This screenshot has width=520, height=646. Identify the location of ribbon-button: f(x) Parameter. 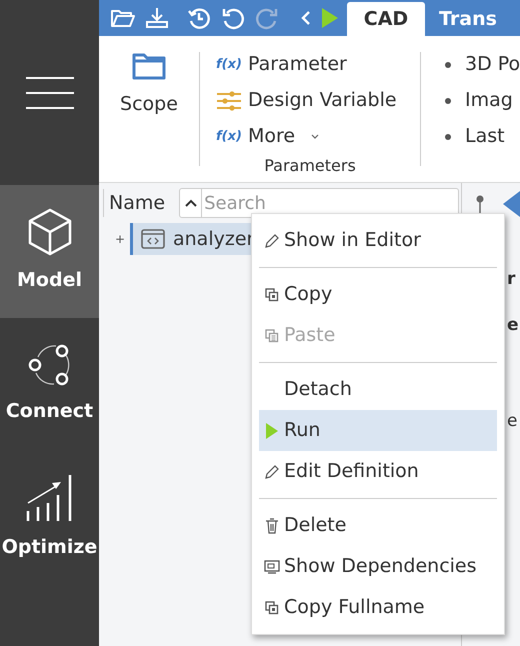
(306, 64).